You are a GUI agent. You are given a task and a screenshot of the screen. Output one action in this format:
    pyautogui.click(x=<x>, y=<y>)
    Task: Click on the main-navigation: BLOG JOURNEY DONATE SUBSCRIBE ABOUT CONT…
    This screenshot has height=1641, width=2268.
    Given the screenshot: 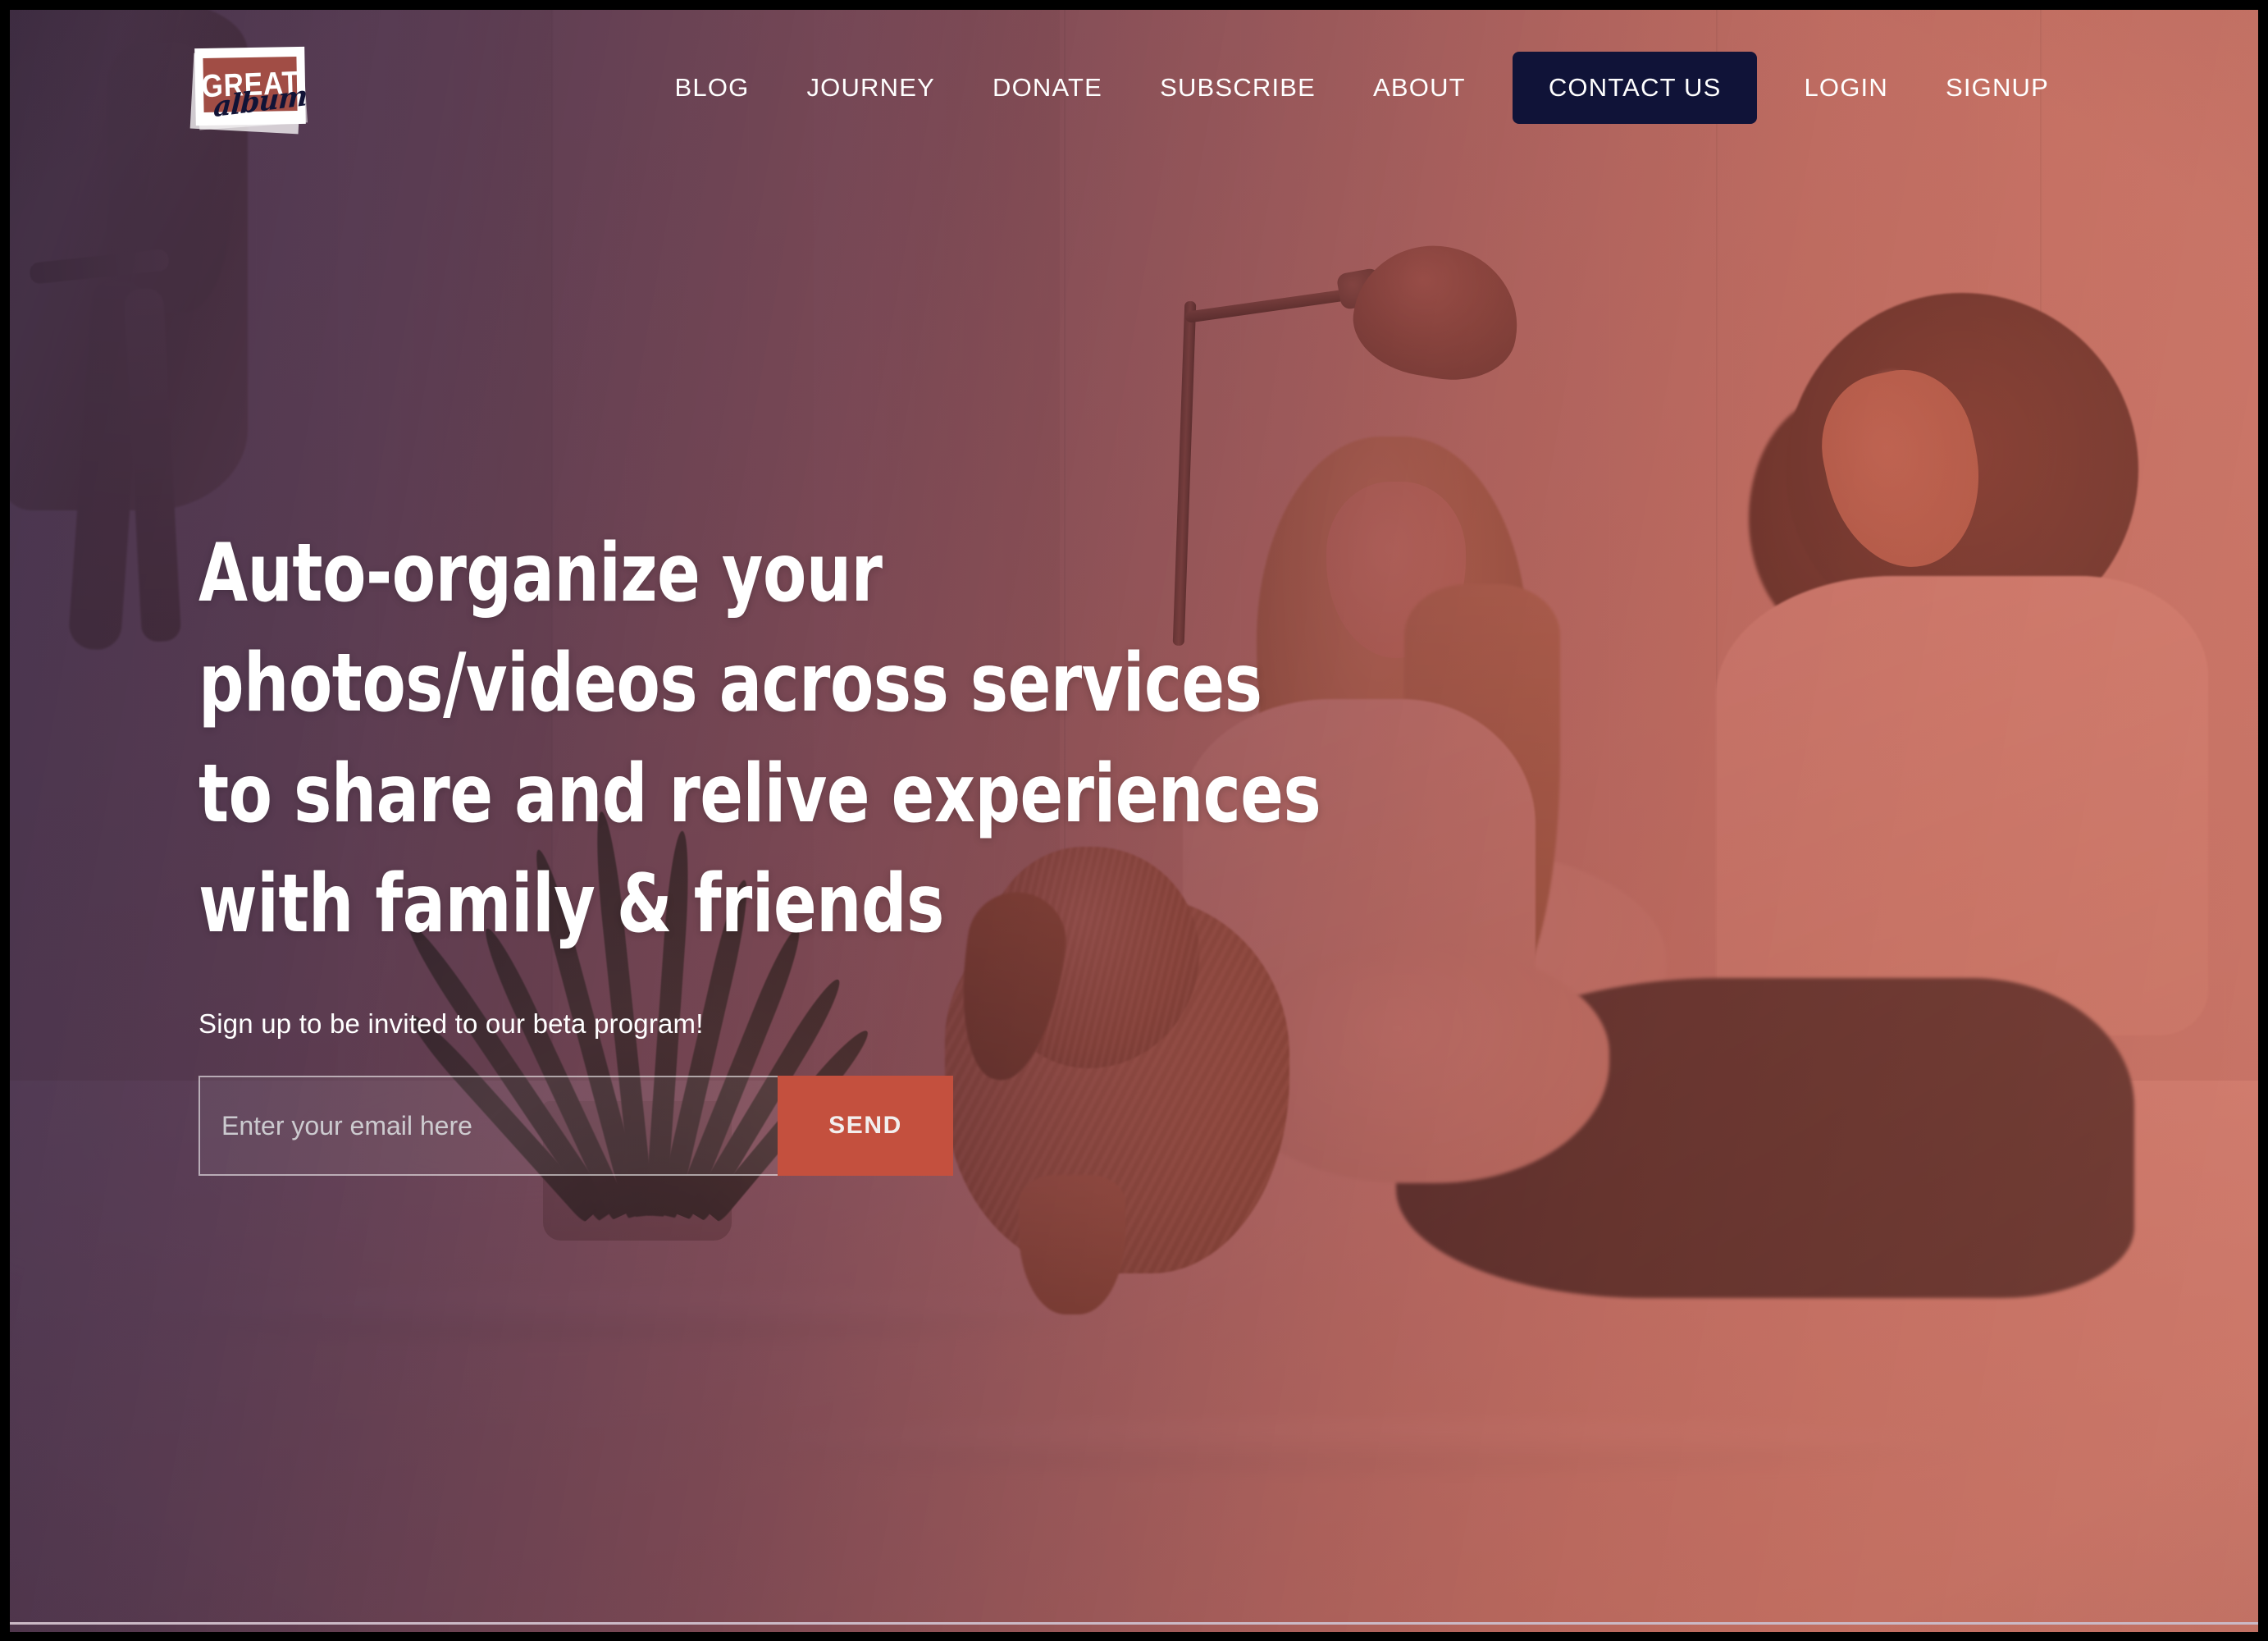 What is the action you would take?
    pyautogui.click(x=1134, y=88)
    